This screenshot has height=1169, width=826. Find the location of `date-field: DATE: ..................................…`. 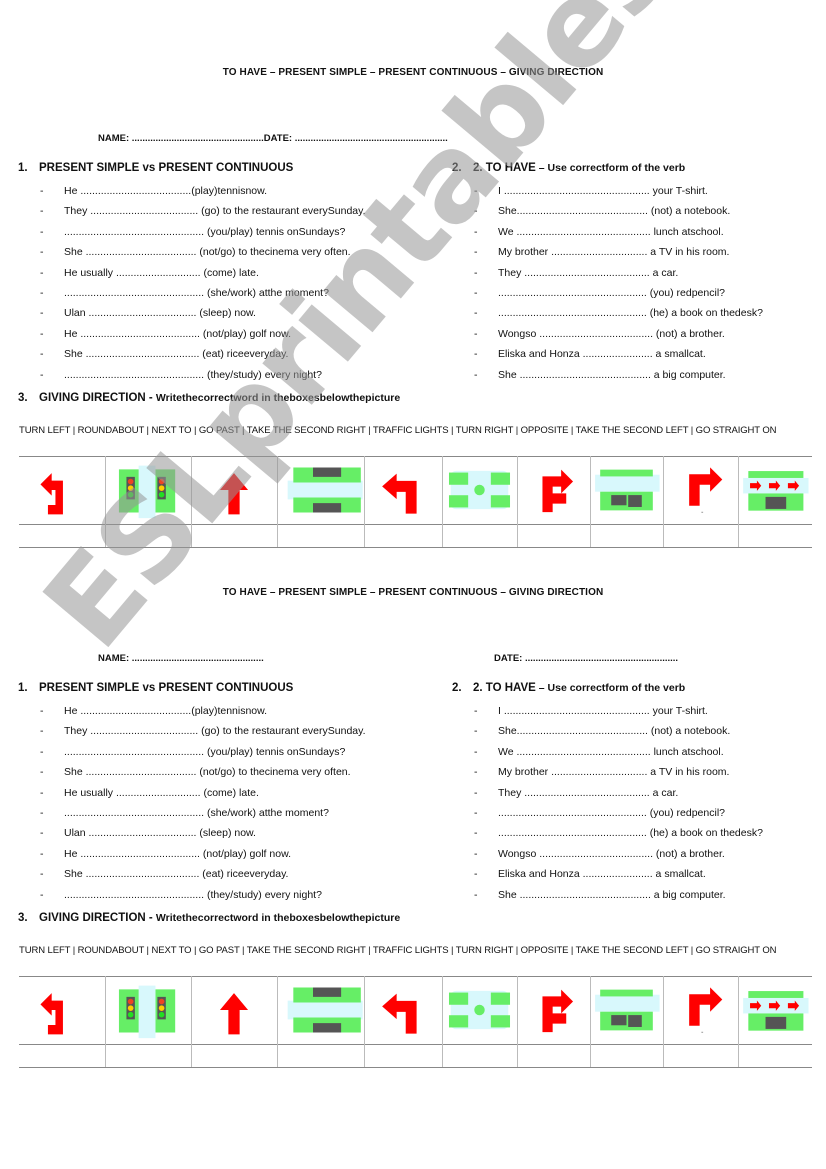

date-field: DATE: ..................................… is located at coordinates (586, 658).